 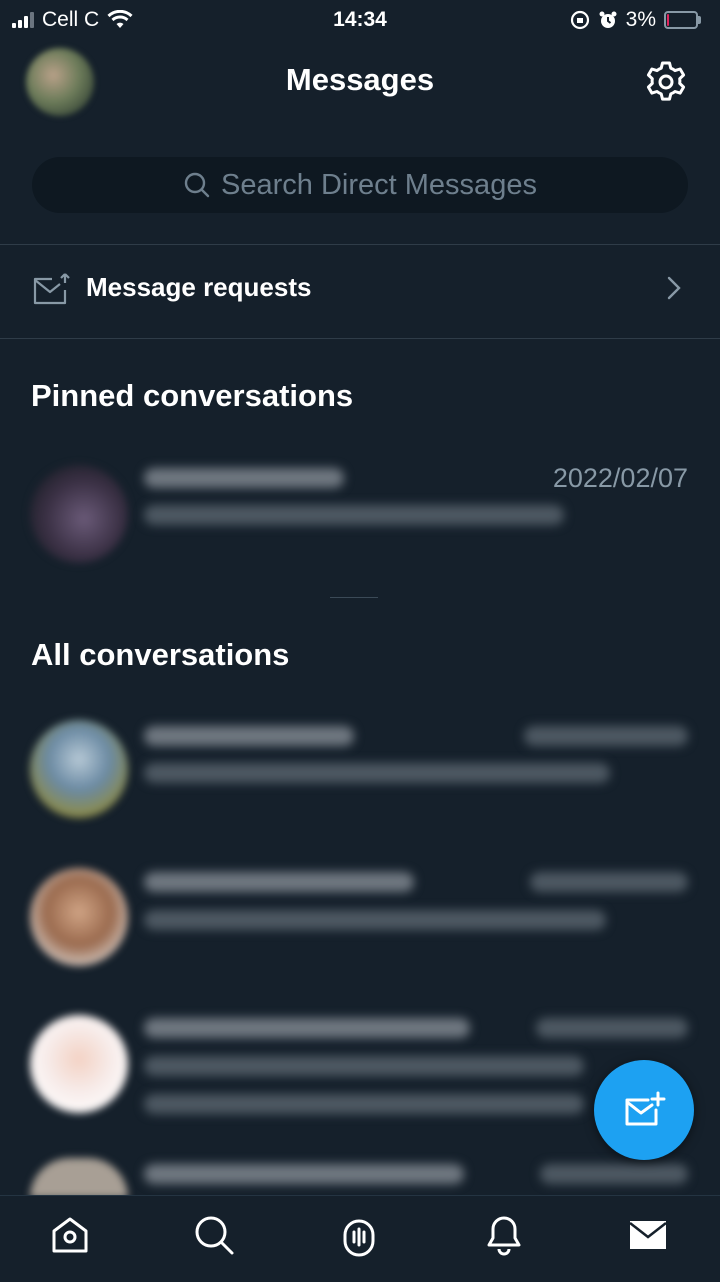 What do you see at coordinates (70, 1235) in the screenshot?
I see `home-icon` at bounding box center [70, 1235].